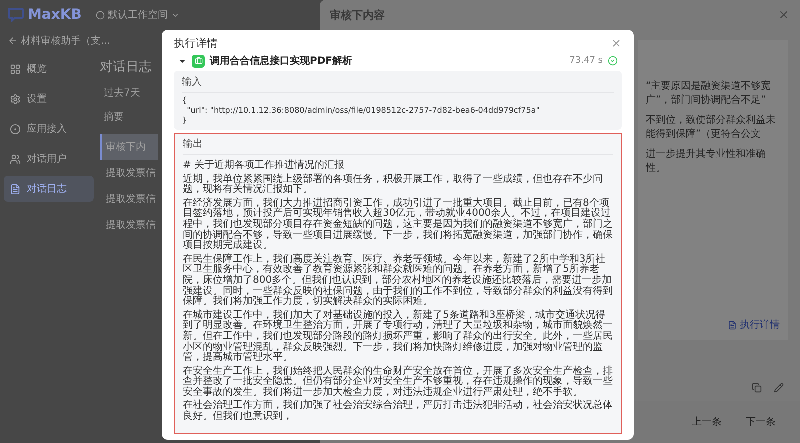 The width and height of the screenshot is (800, 443). Describe the element at coordinates (398, 382) in the screenshot. I see `output-paragraph: 在安全生产工作上，我们始终把人民群众的生命财产安全放在首位，开展了多次安全生产检查，排查并整改了一批安全隐患。但仍有部分企业对安全生产不够重视，存在违规操作的现象，导致一些安全事故的发生。我们将进一步加大检查力度，对违法违规企业进行严肃处理，绝不手软。` at that location.